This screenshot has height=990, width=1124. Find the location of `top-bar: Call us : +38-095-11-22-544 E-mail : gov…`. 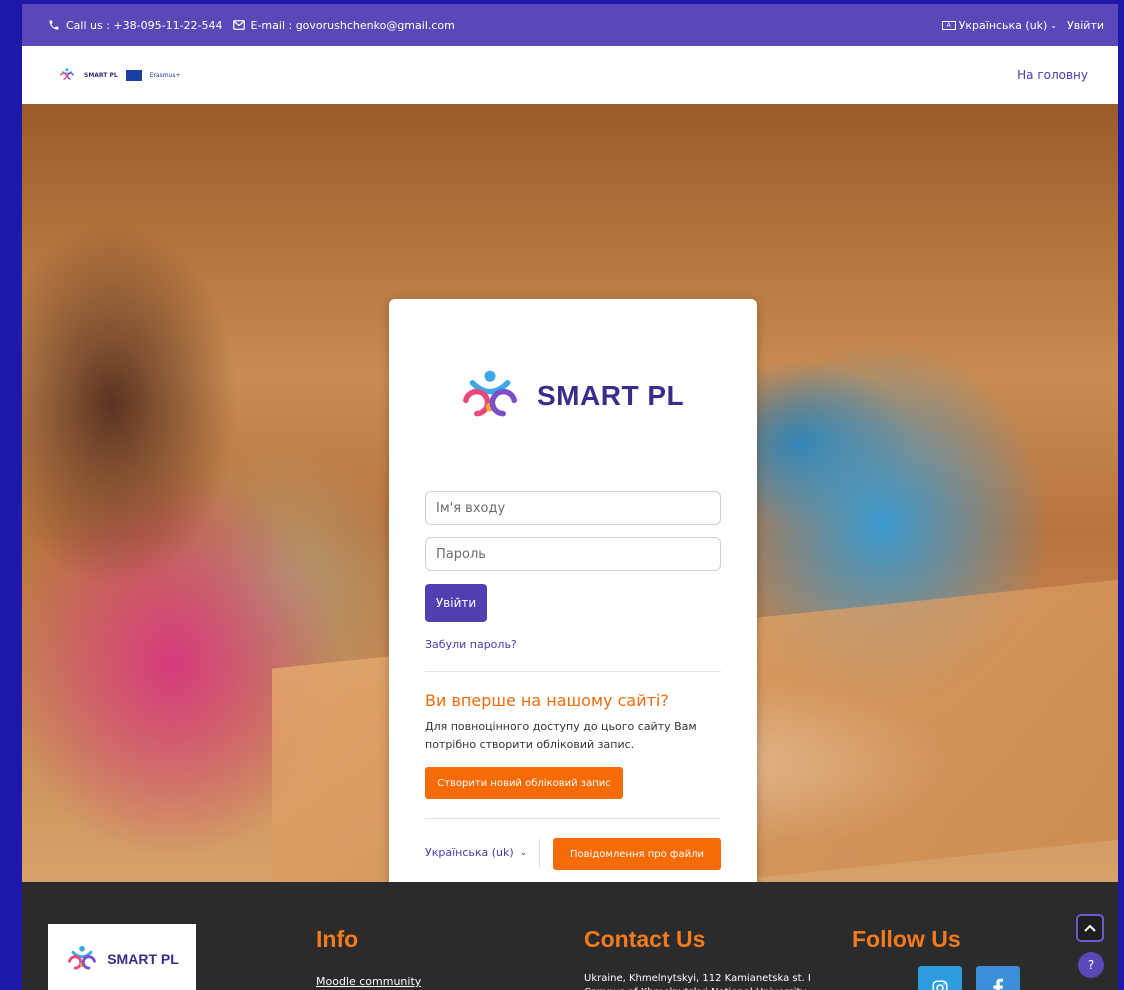

top-bar: Call us : +38-095-11-22-544 E-mail : gov… is located at coordinates (570, 25).